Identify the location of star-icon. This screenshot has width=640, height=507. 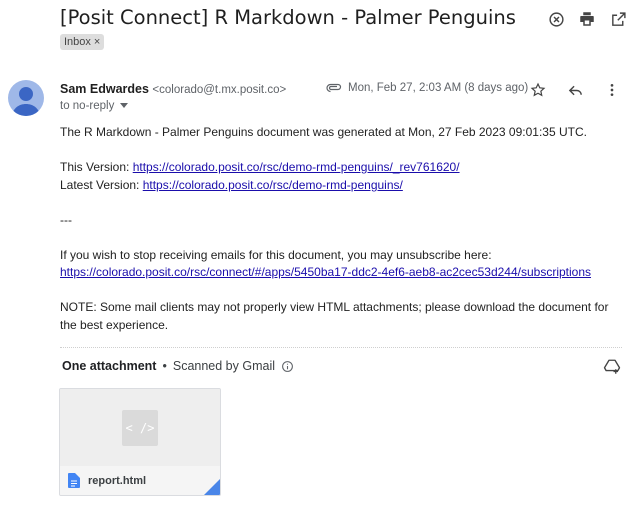
(538, 90).